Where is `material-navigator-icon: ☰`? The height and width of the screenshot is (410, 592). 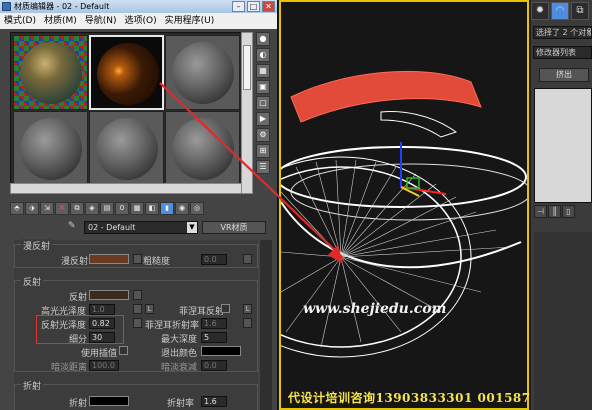
material-navigator-icon: ☰ is located at coordinates (263, 167).